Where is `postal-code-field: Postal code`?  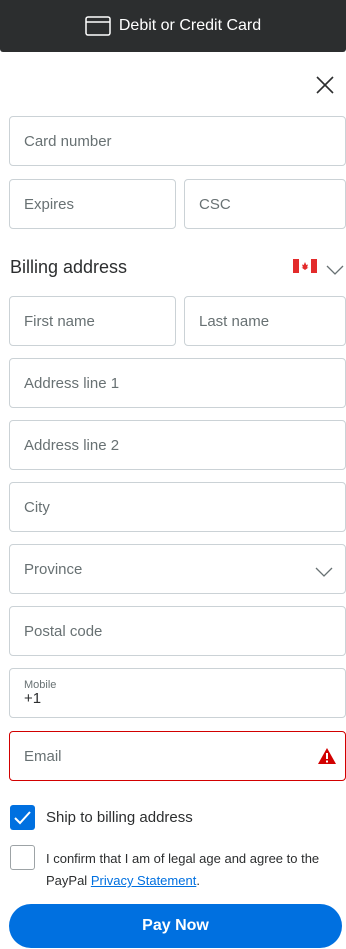 postal-code-field: Postal code is located at coordinates (177, 631).